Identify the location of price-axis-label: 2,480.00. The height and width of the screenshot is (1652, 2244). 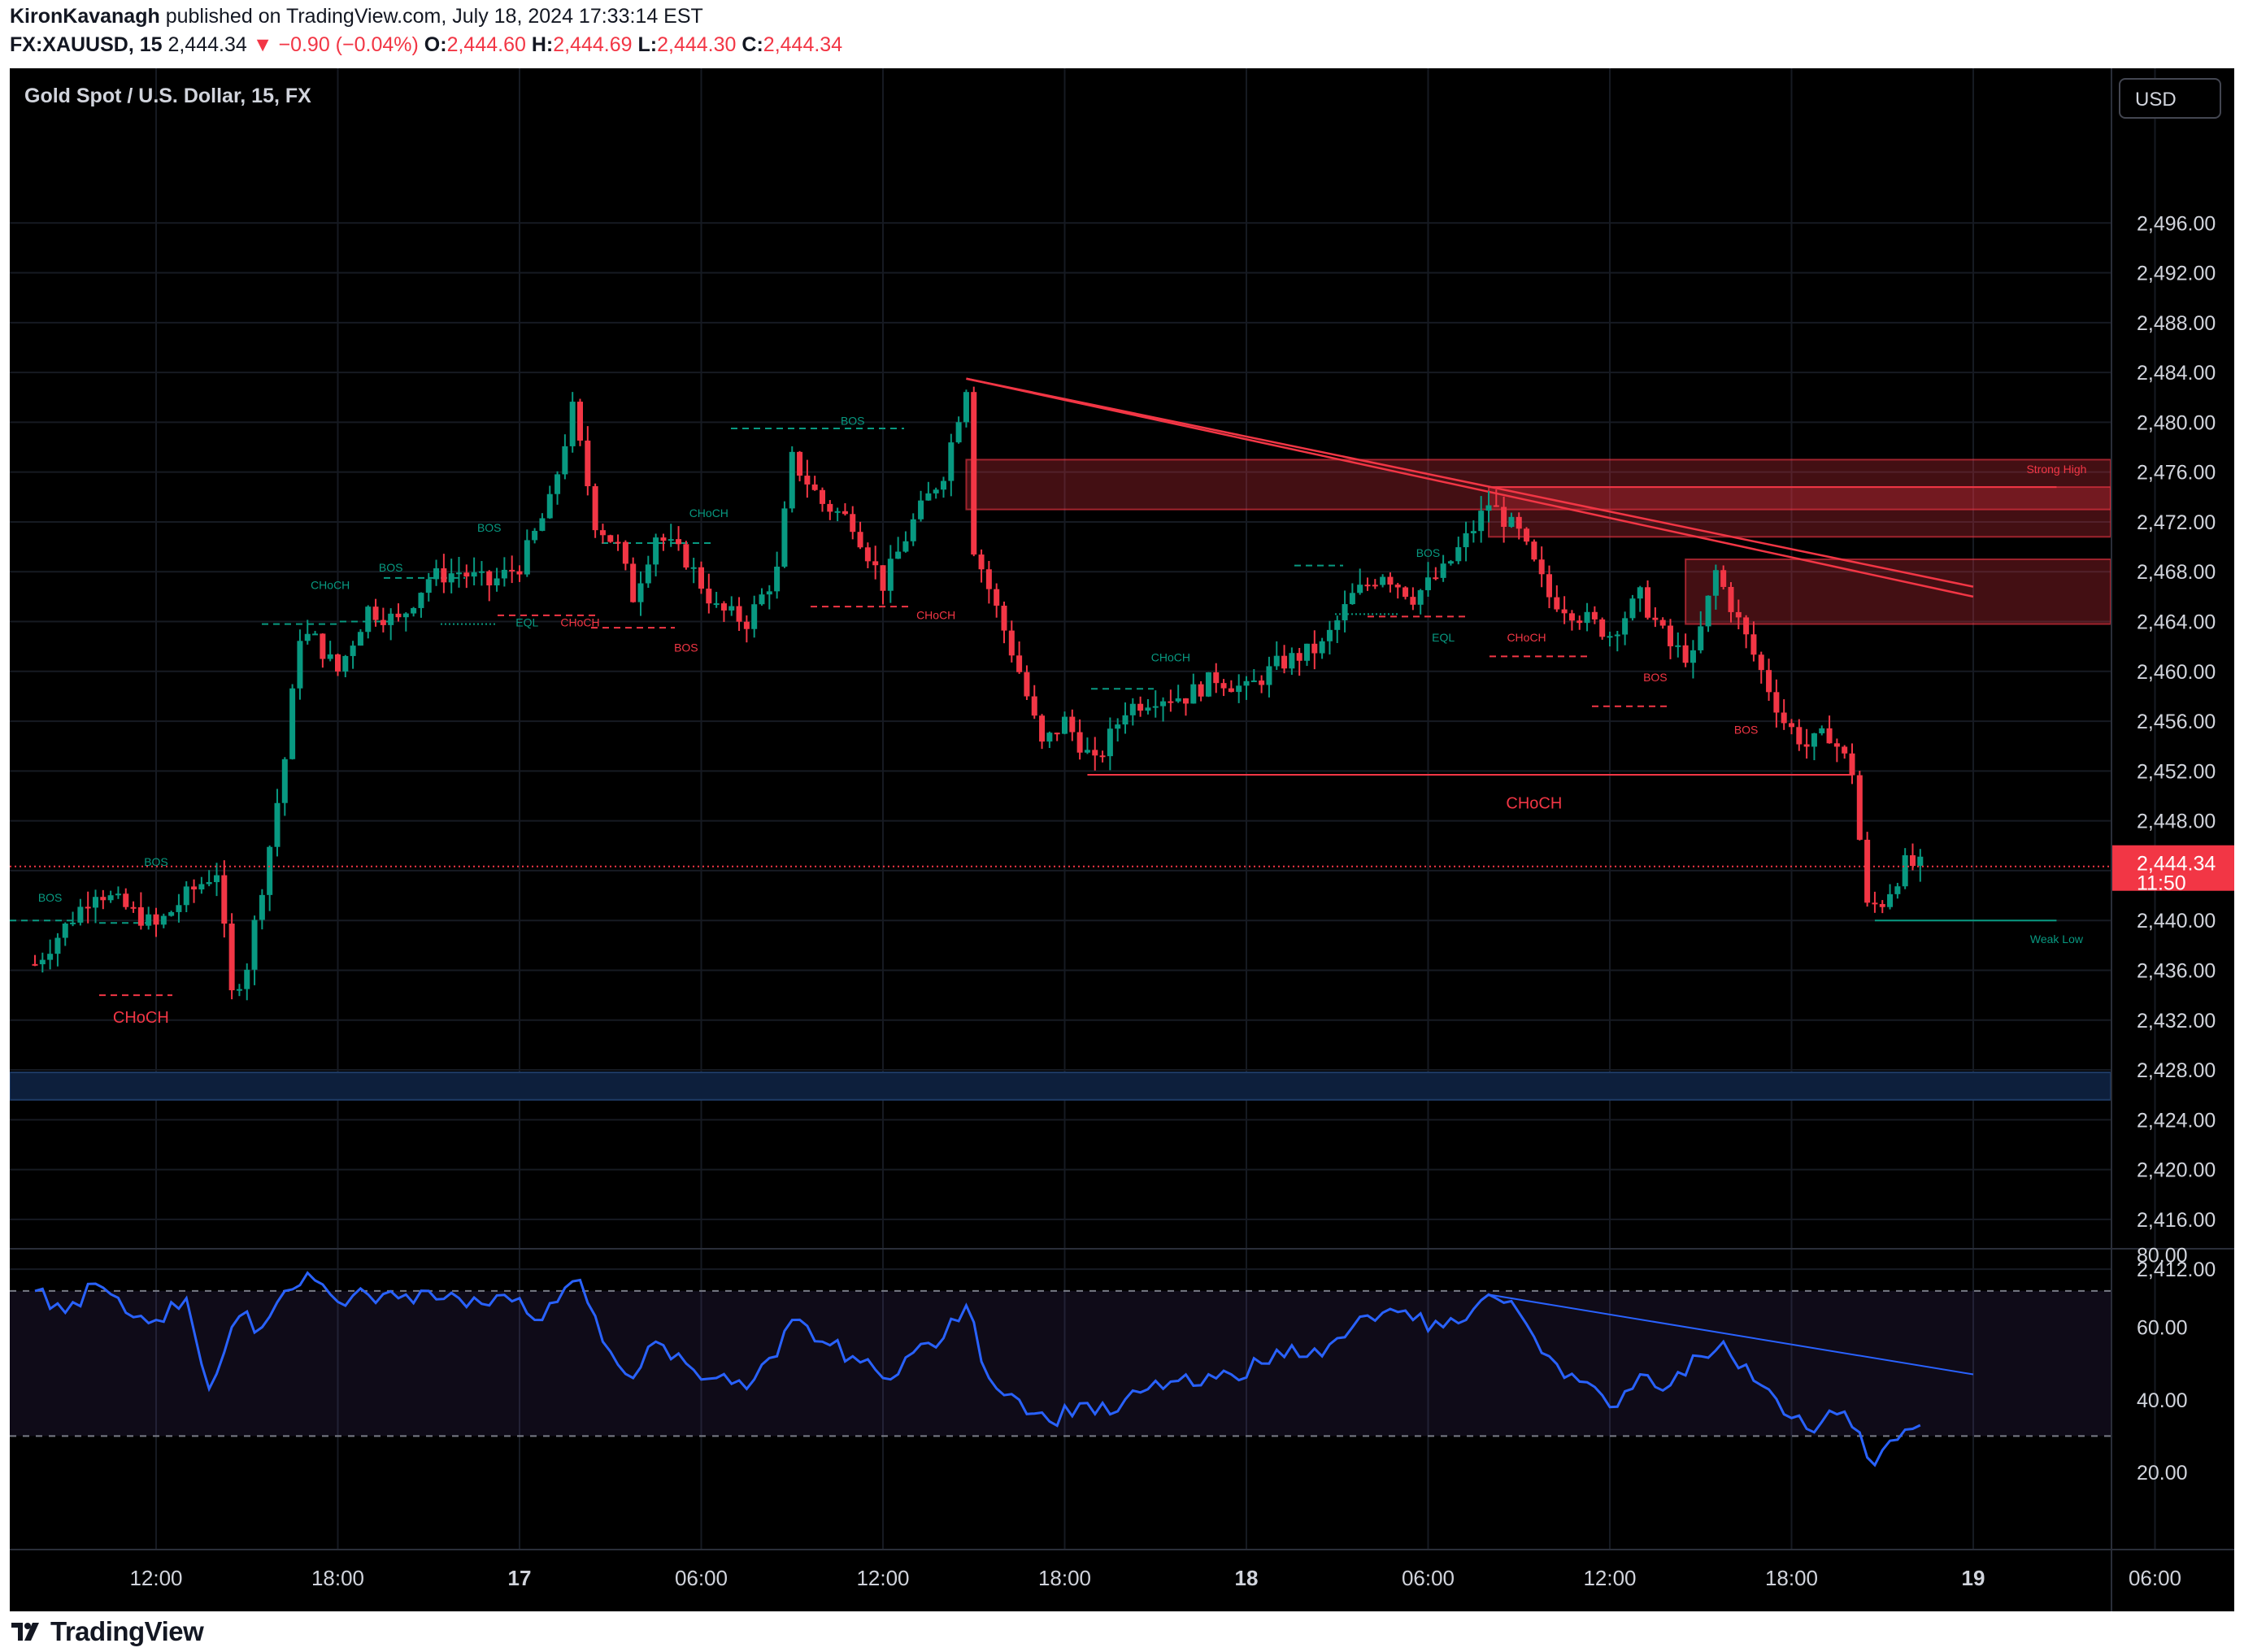
(2176, 422).